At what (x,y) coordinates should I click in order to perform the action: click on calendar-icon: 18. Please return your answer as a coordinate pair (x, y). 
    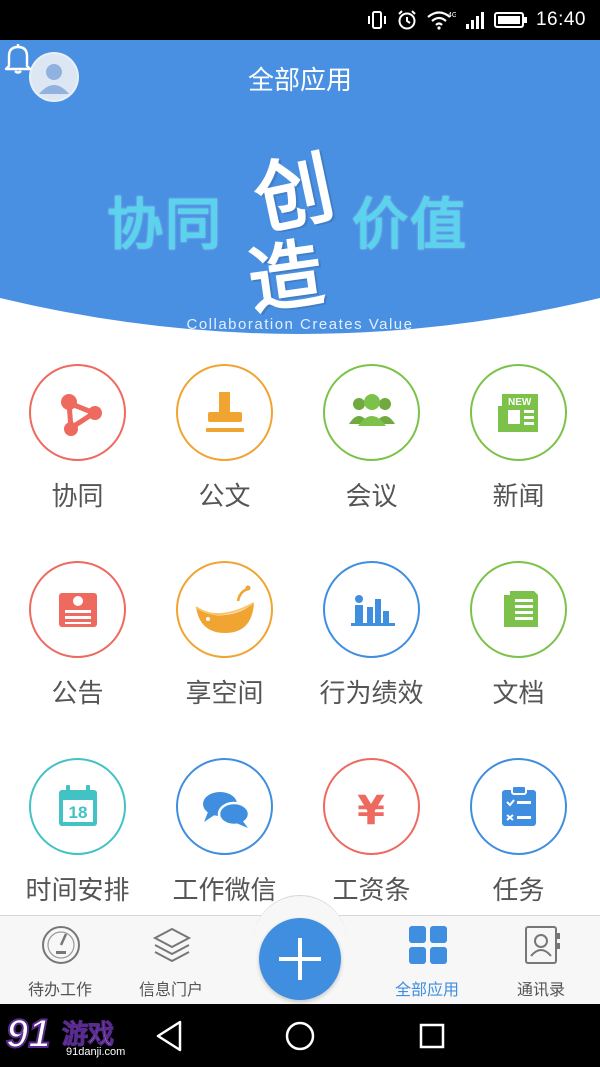
    Looking at the image, I should click on (78, 805).